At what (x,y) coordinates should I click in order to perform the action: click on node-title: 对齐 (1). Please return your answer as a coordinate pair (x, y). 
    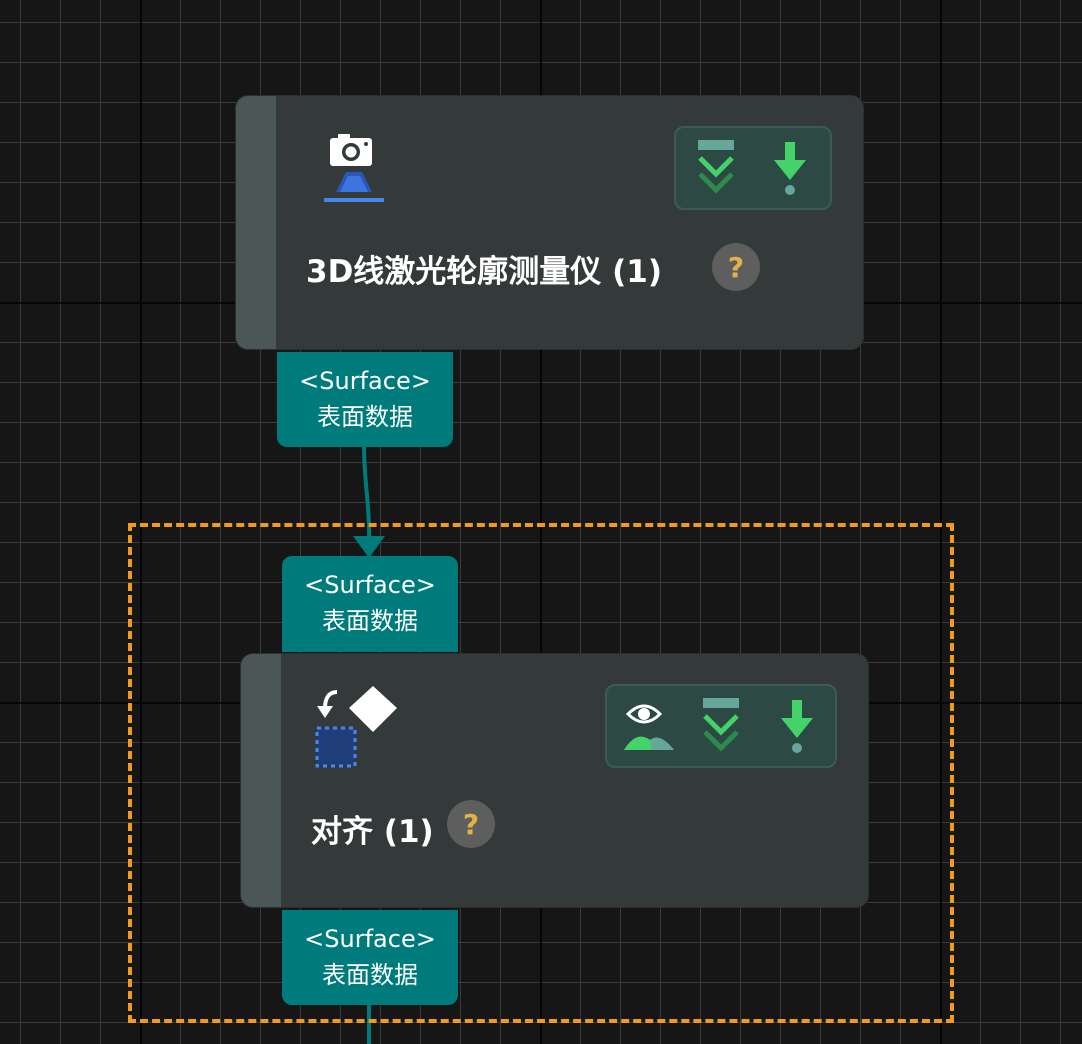
    Looking at the image, I should click on (372, 832).